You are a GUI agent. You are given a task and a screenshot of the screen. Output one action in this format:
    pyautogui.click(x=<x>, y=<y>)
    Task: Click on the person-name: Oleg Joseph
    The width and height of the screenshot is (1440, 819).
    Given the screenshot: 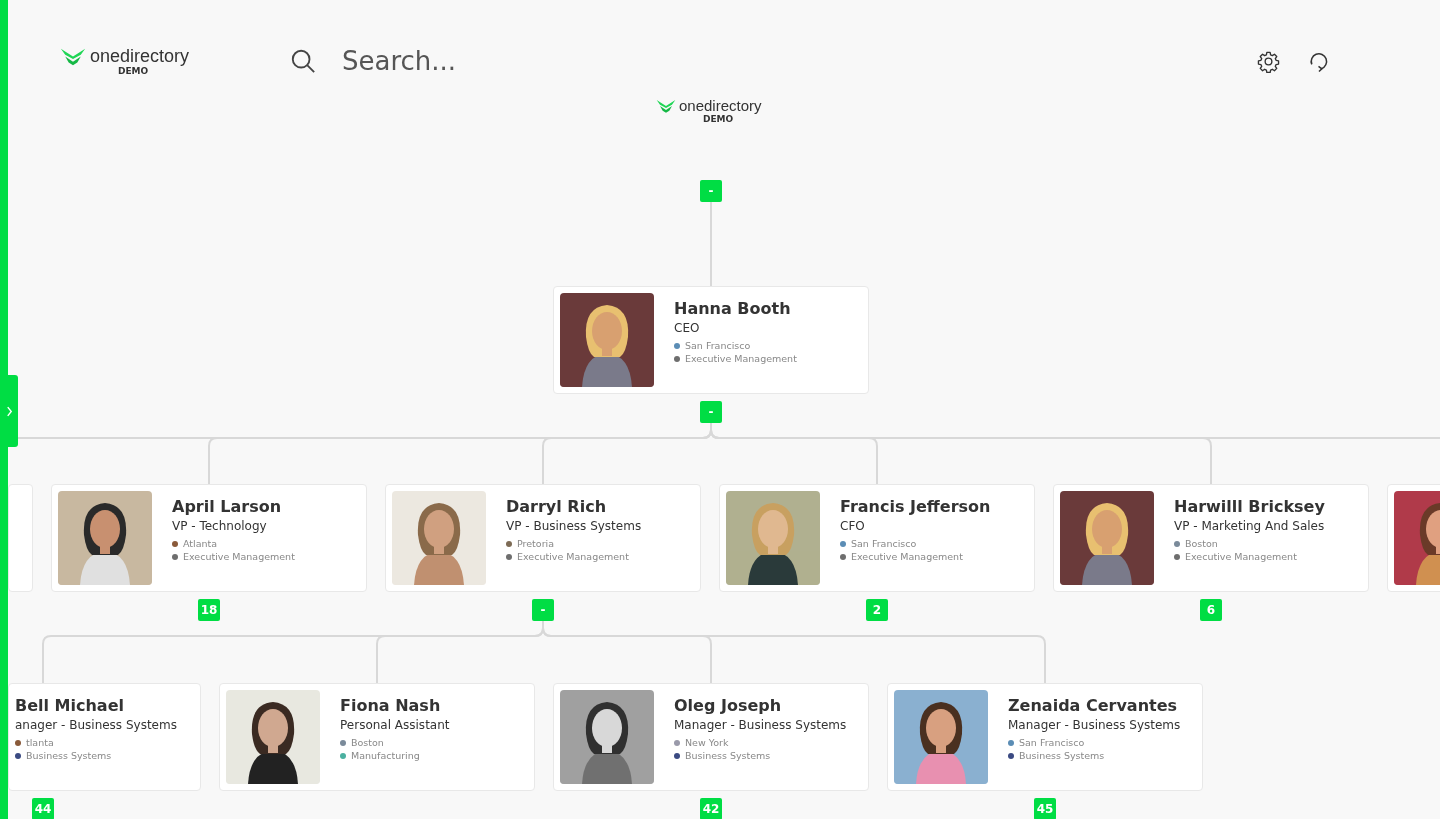 What is the action you would take?
    pyautogui.click(x=728, y=705)
    